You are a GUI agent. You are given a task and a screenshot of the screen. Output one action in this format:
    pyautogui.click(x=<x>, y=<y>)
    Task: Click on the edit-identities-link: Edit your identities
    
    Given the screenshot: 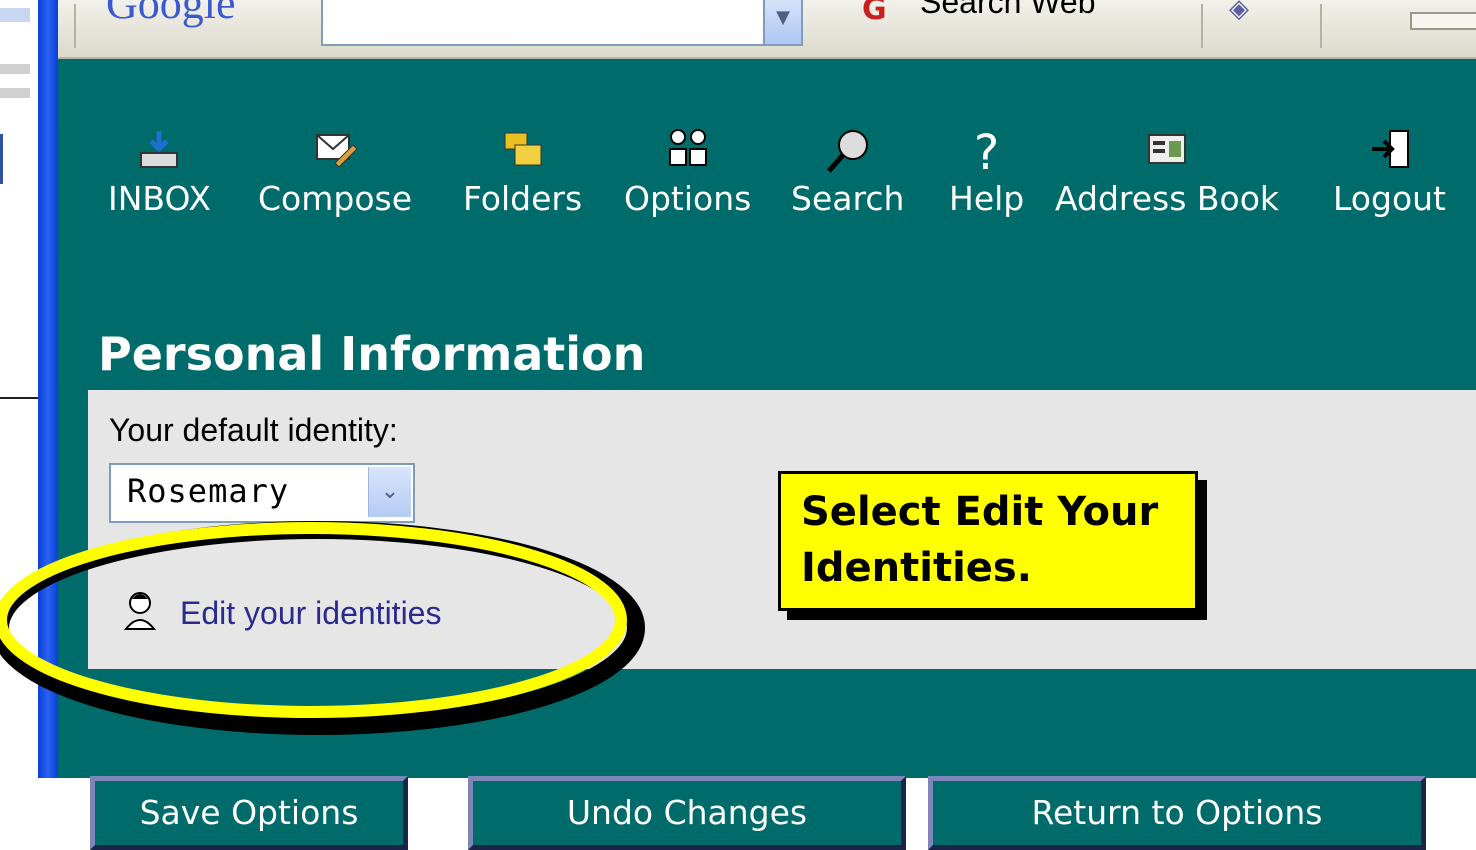 What is the action you would take?
    pyautogui.click(x=310, y=613)
    